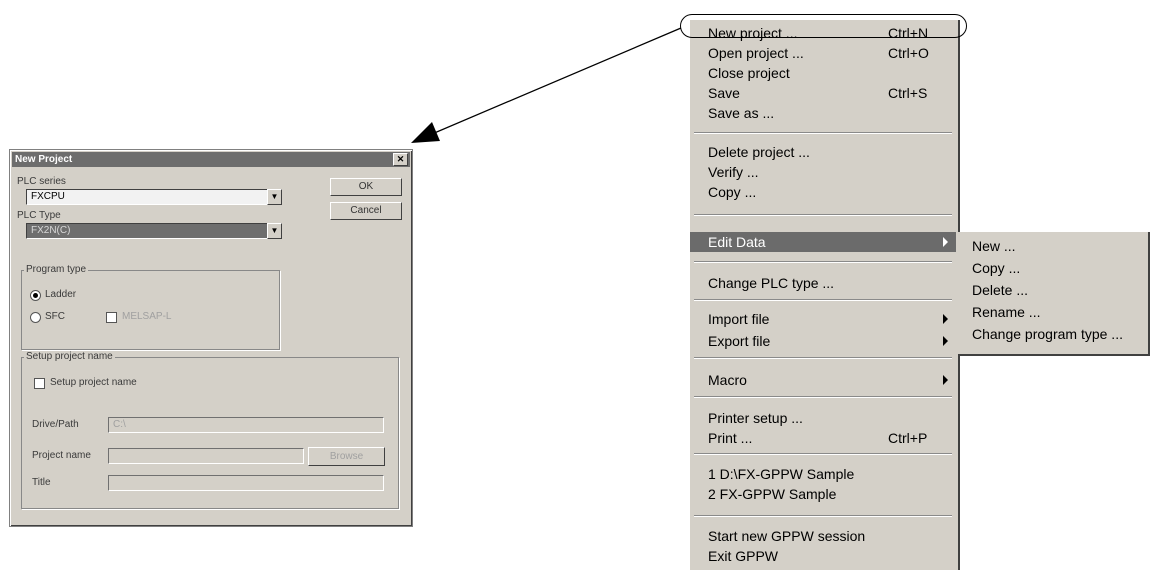 The image size is (1155, 570). I want to click on menu-item-start-new-session: Start new GPPW session, so click(823, 536).